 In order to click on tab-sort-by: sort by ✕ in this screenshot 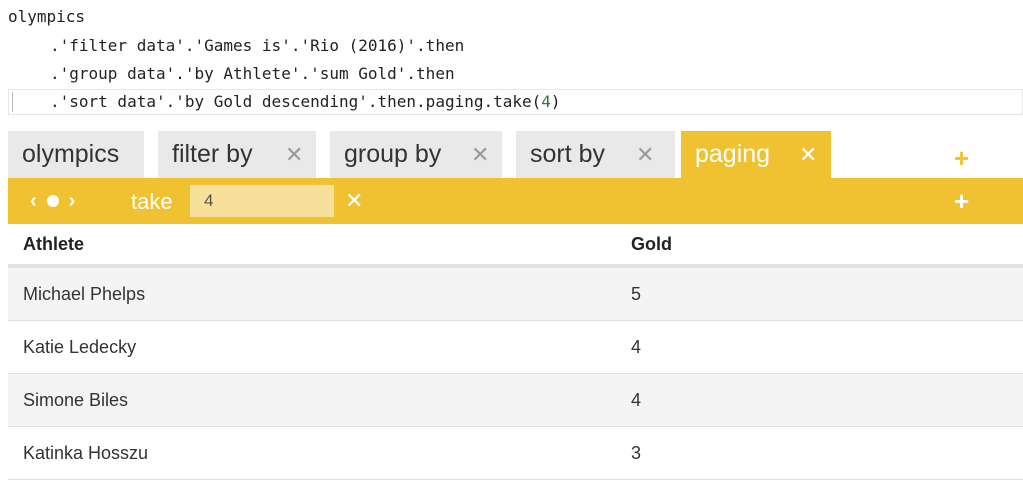, I will do `click(595, 154)`.